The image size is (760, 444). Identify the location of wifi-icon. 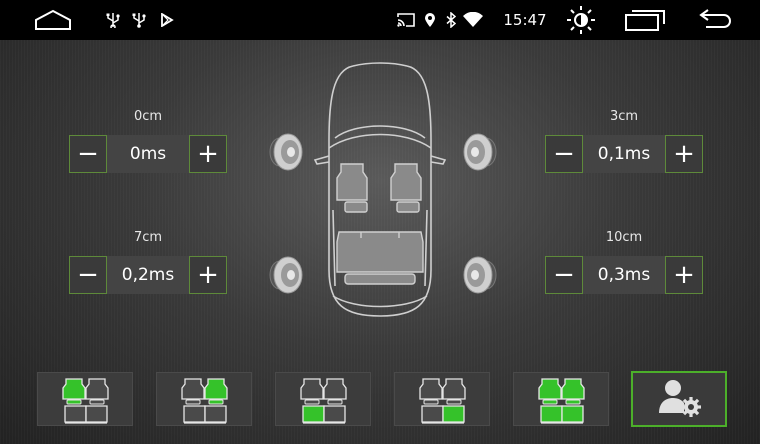
(473, 20).